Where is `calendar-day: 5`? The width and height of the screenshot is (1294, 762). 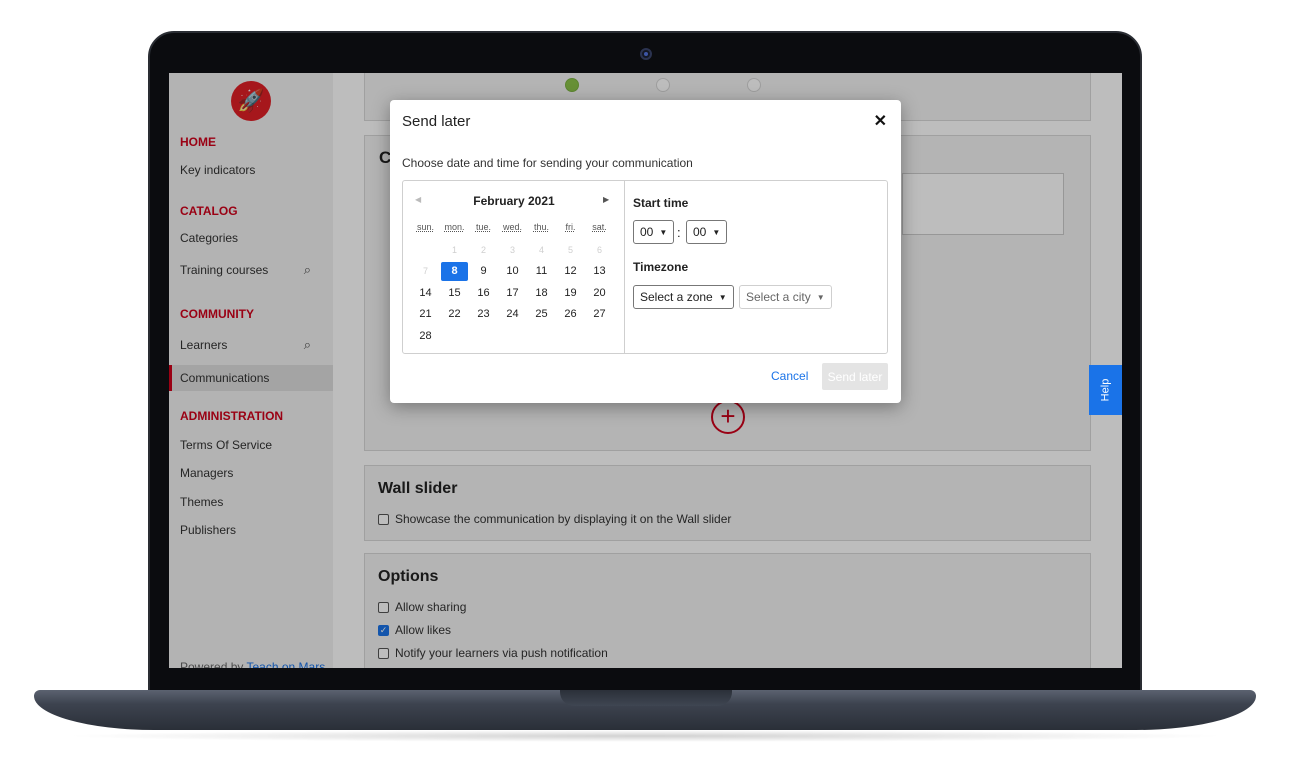
calendar-day: 5 is located at coordinates (570, 250).